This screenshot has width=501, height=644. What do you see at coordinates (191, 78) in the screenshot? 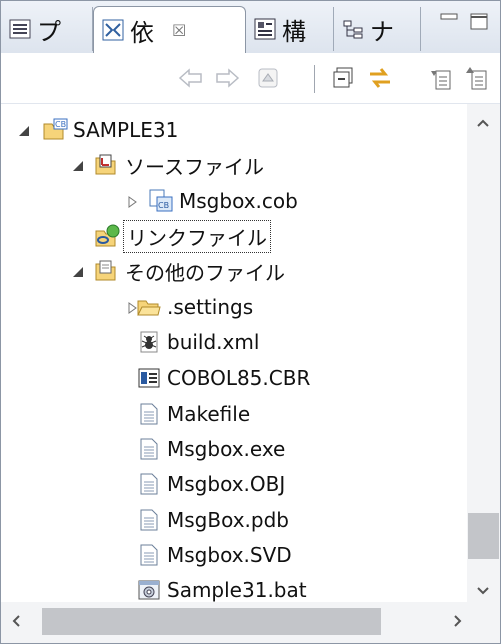
I see `back-arrow-icon` at bounding box center [191, 78].